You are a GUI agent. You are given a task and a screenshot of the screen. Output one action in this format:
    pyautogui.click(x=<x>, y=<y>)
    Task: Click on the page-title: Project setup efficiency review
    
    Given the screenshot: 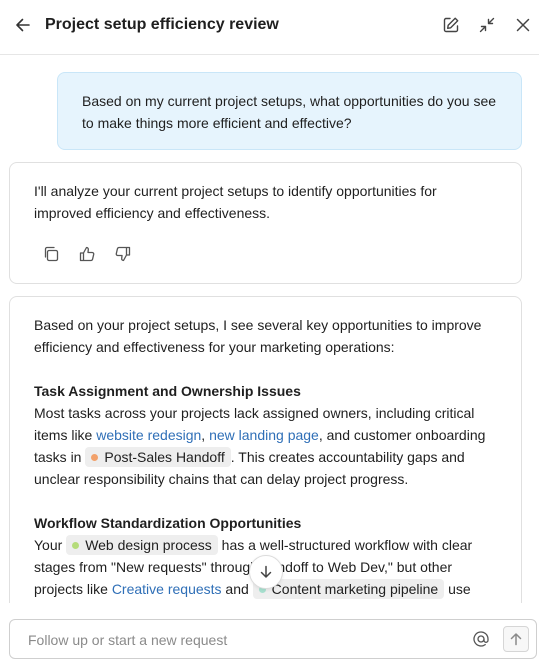 What is the action you would take?
    pyautogui.click(x=162, y=24)
    